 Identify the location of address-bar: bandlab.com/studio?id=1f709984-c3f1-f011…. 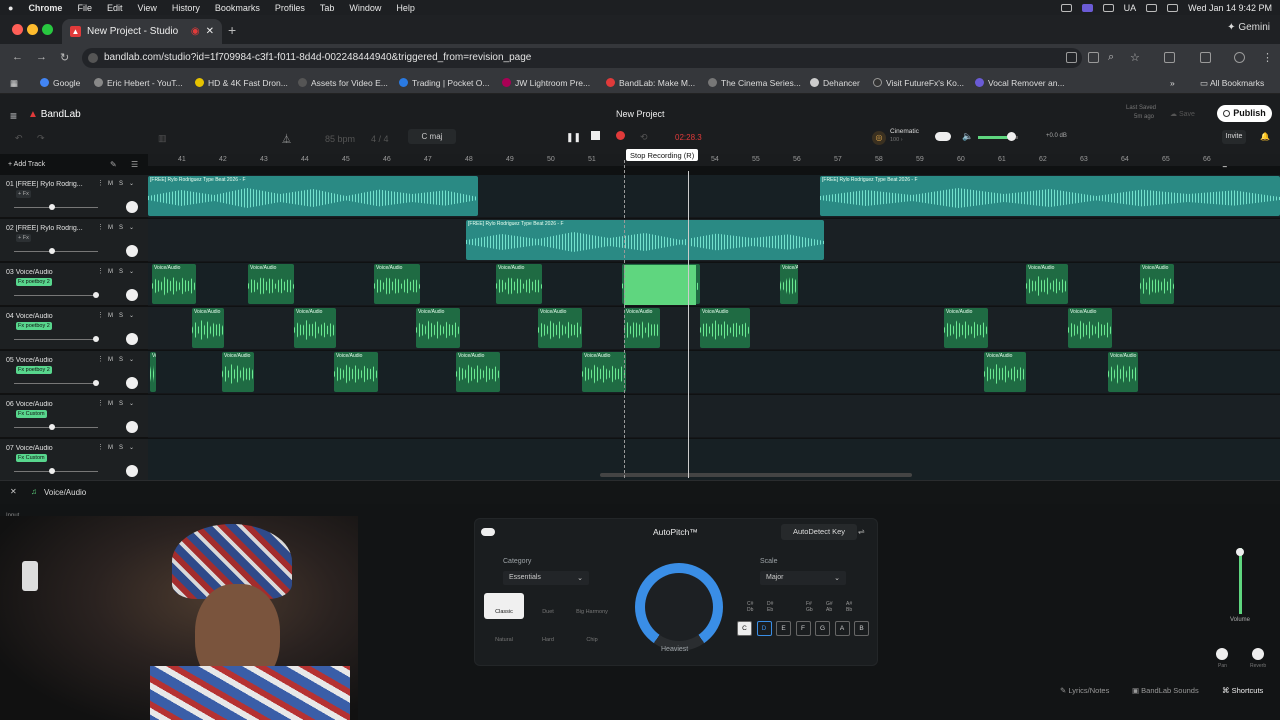
(582, 58).